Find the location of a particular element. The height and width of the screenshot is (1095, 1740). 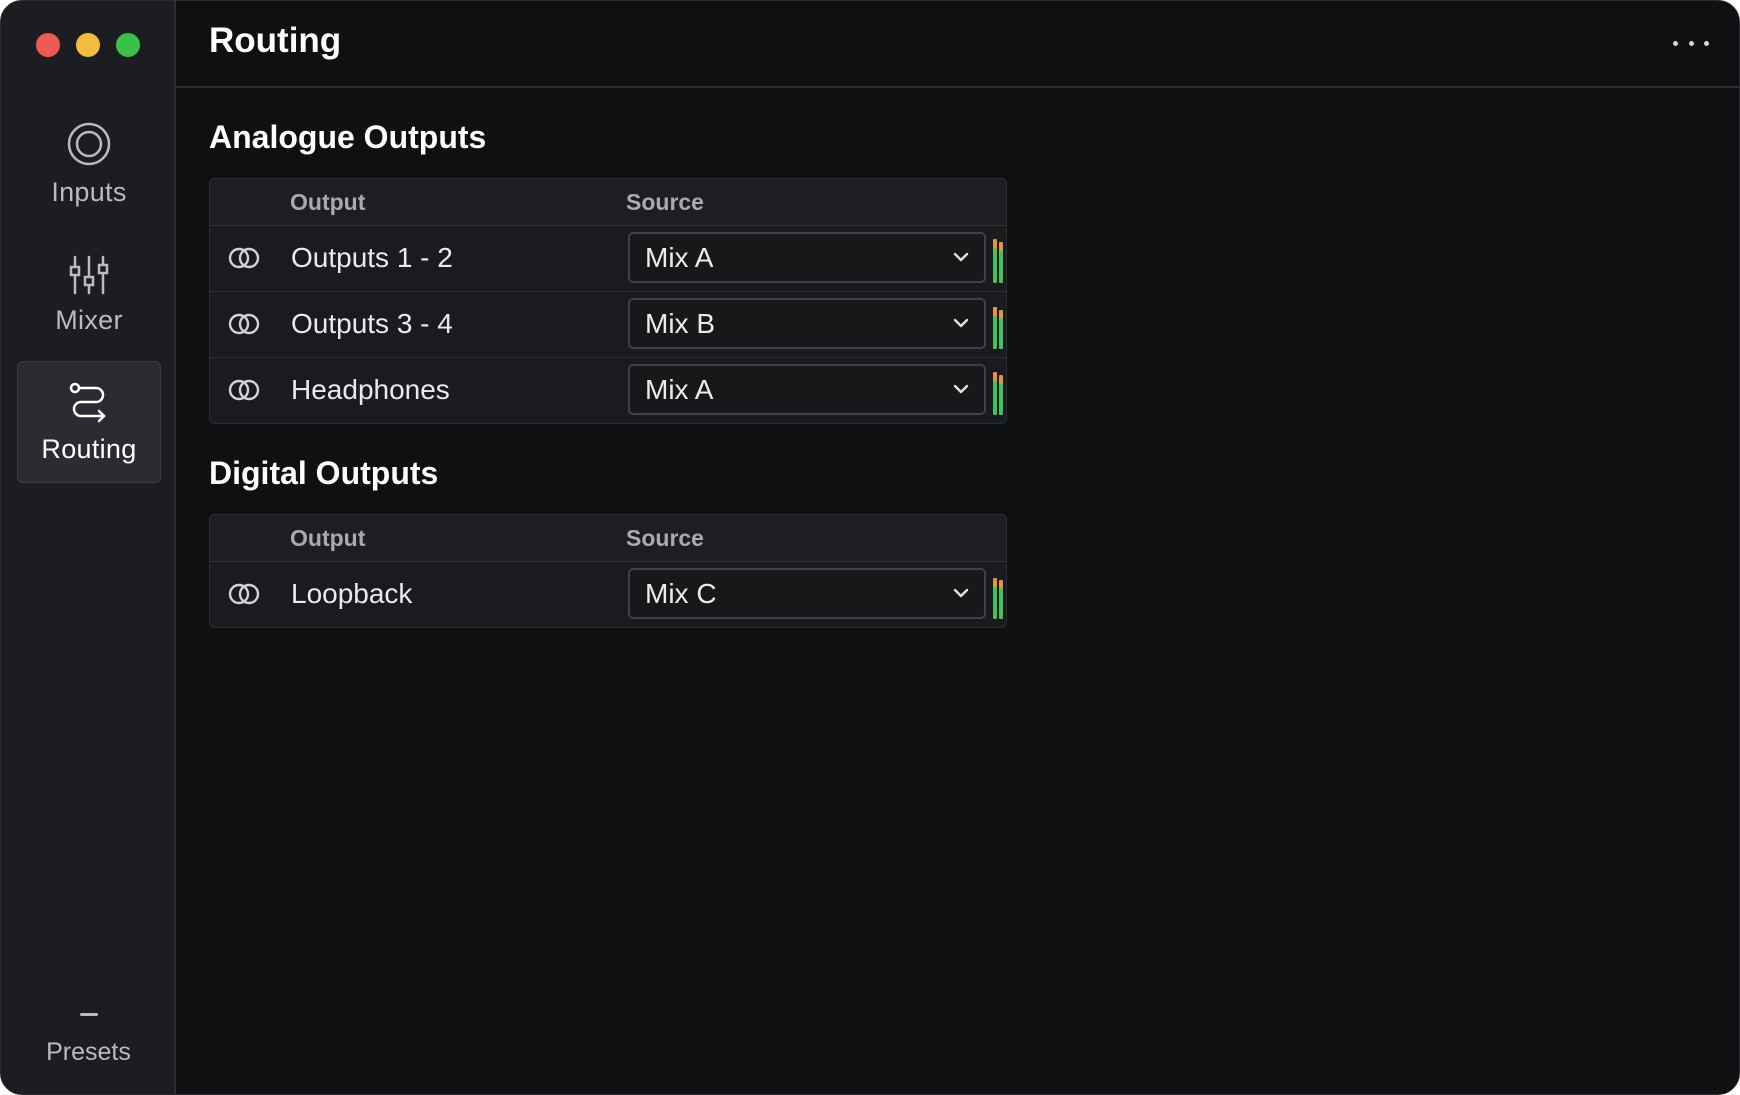

presets-button: Presets is located at coordinates (88, 1034).